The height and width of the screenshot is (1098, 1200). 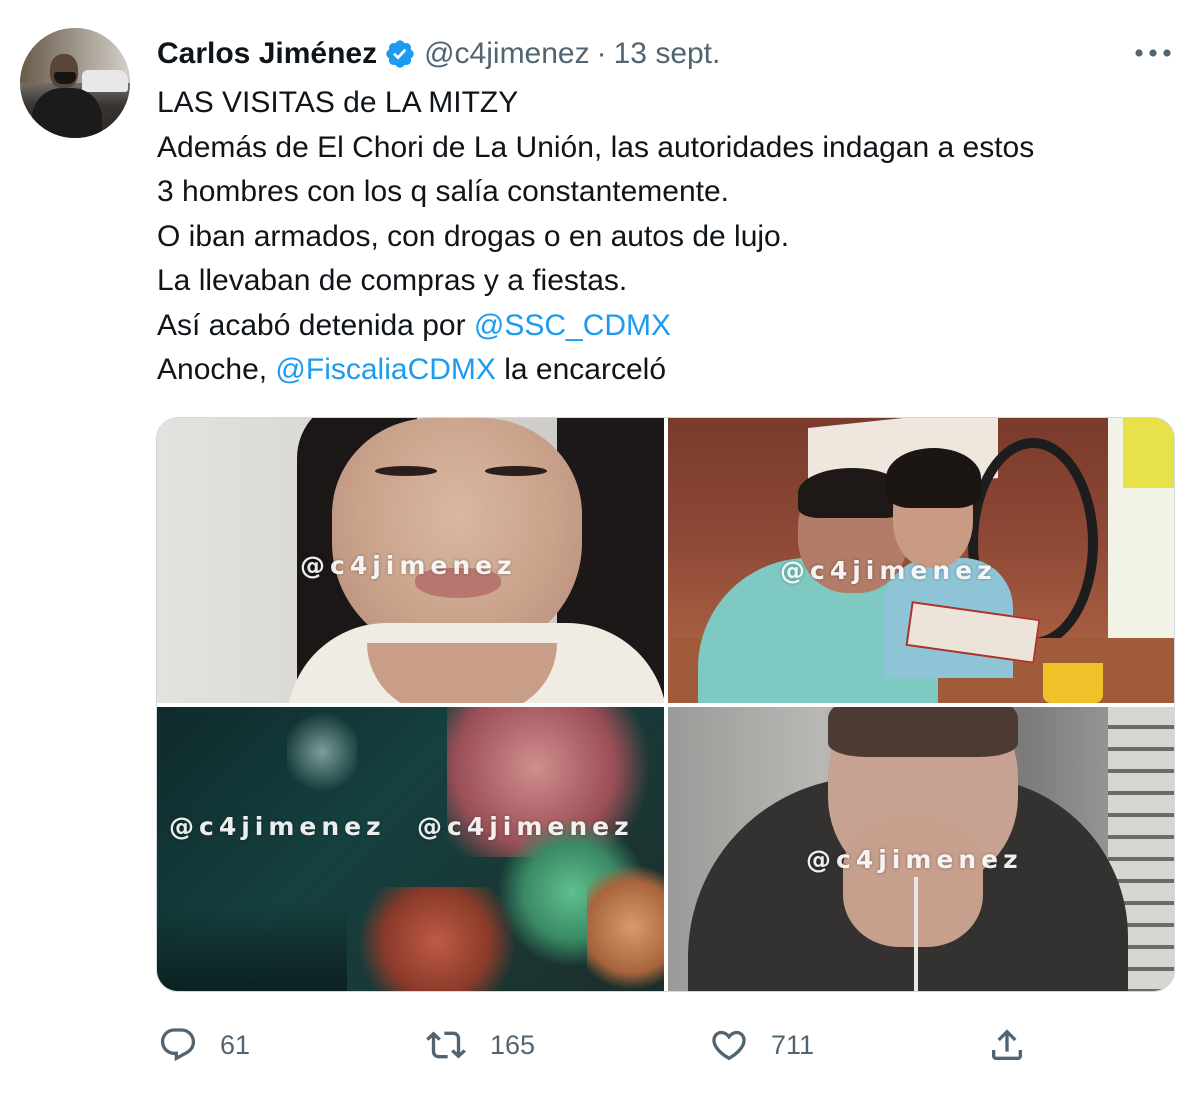 I want to click on reply-button: 61, so click(x=204, y=1045).